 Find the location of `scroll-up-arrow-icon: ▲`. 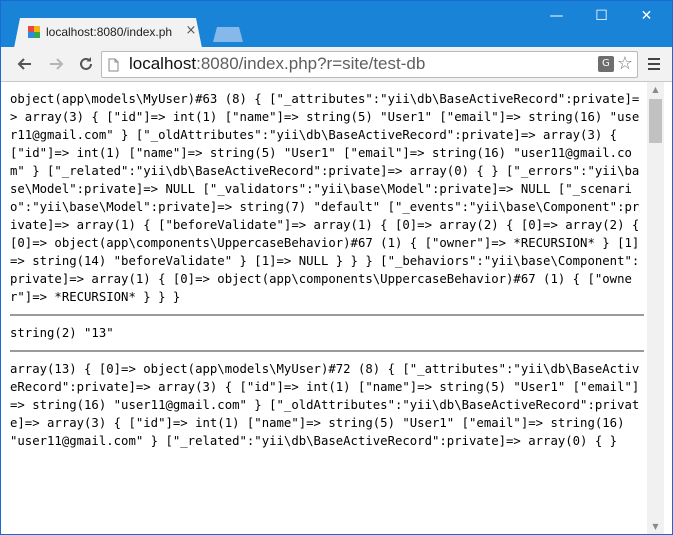

scroll-up-arrow-icon: ▲ is located at coordinates (655, 89).